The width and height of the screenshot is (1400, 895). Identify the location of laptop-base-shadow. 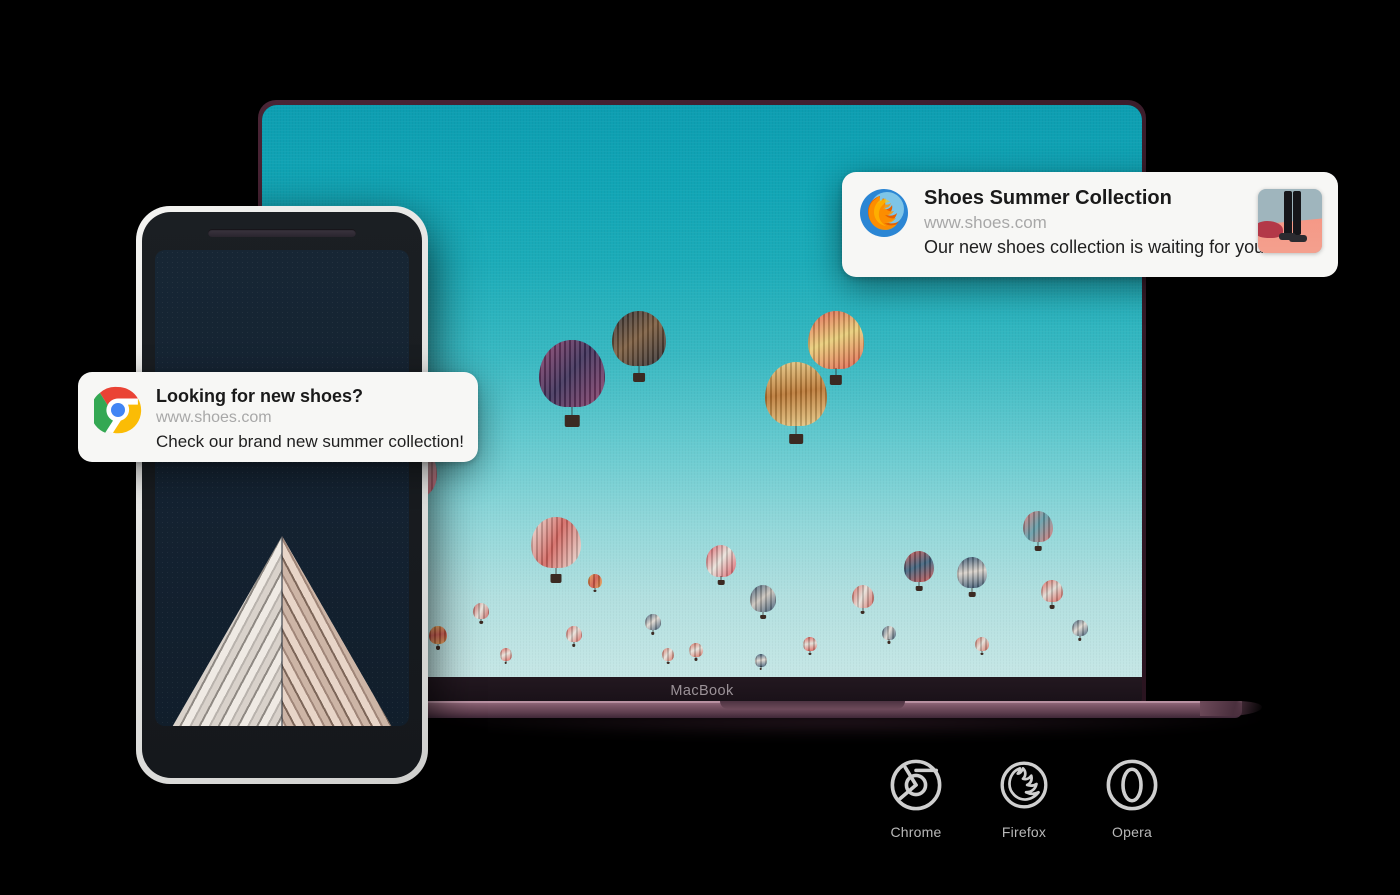
(840, 727).